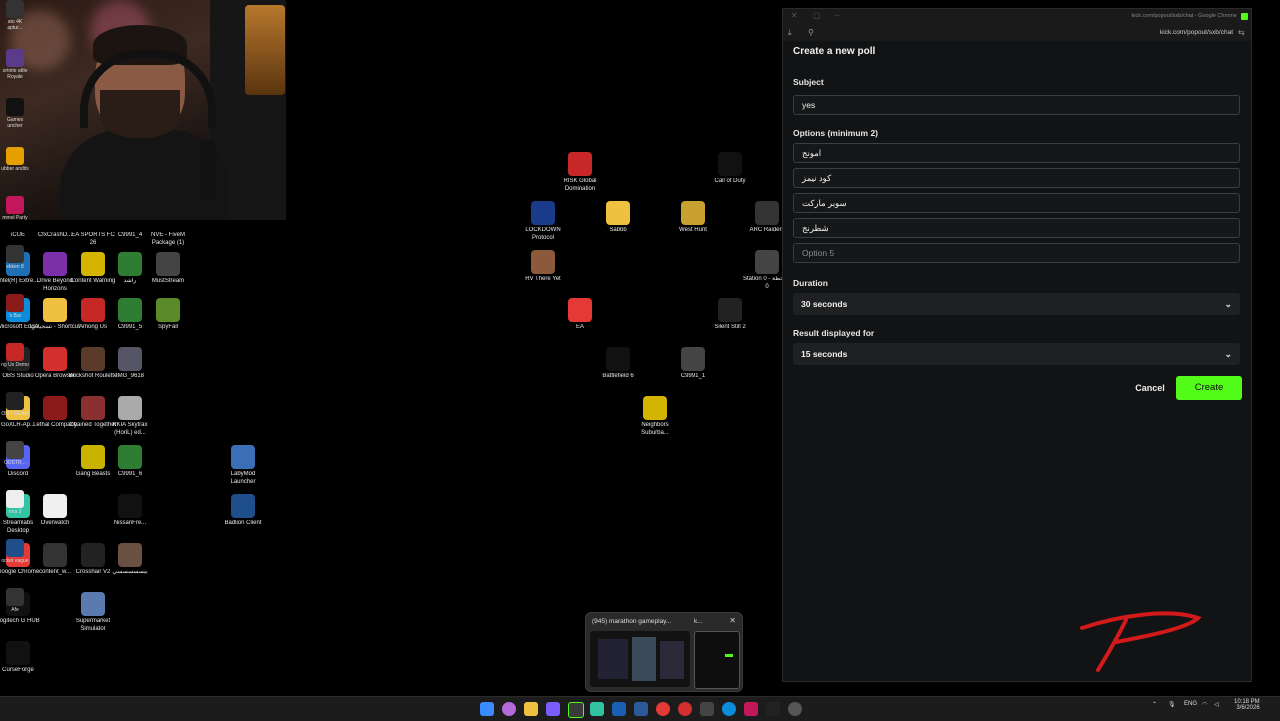 Image resolution: width=1280 pixels, height=721 pixels. Describe the element at coordinates (15, 113) in the screenshot. I see `desktop-icon: Games uncher` at that location.